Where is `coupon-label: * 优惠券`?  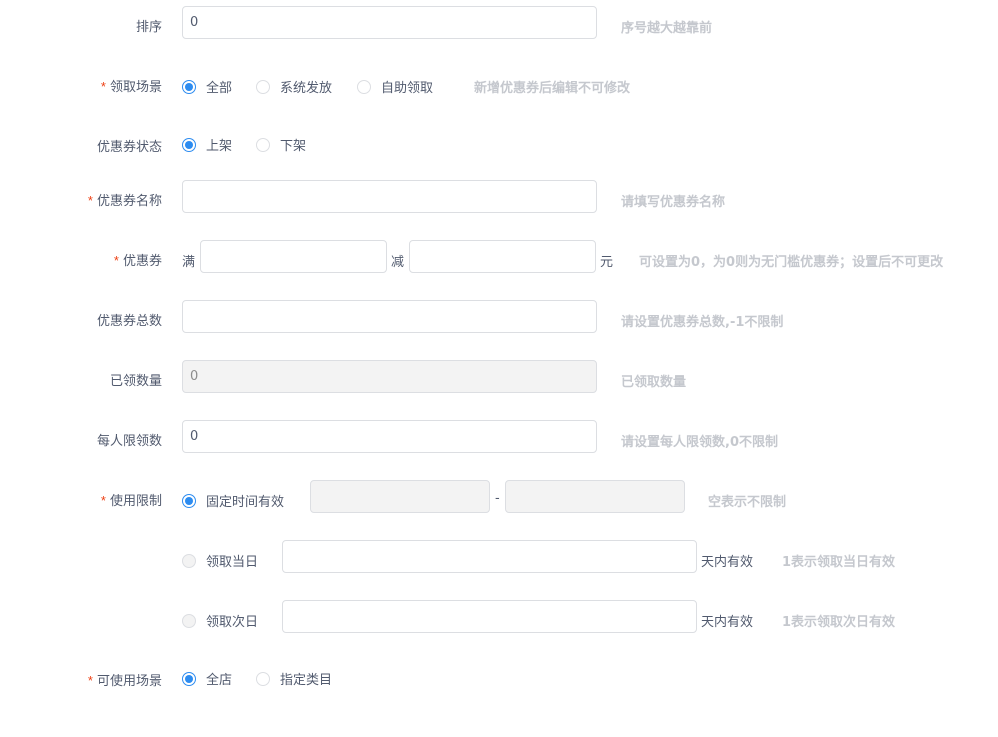 coupon-label: * 优惠券 is located at coordinates (137, 261).